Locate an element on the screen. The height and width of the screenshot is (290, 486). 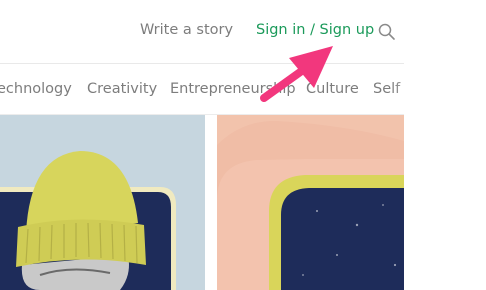
nav-fade is located at coordinates (439, 89).